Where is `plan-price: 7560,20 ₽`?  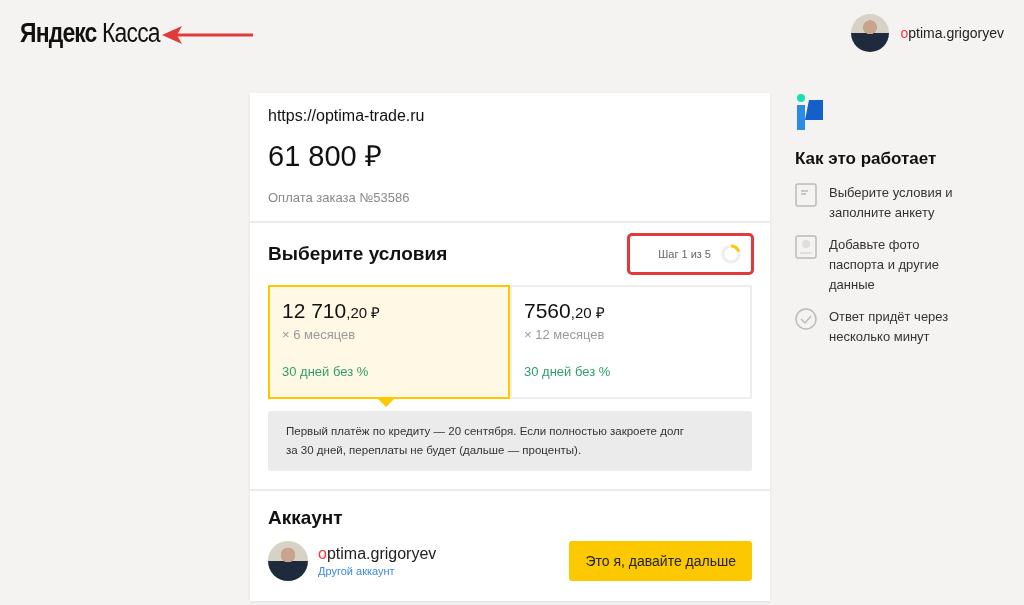 plan-price: 7560,20 ₽ is located at coordinates (565, 311).